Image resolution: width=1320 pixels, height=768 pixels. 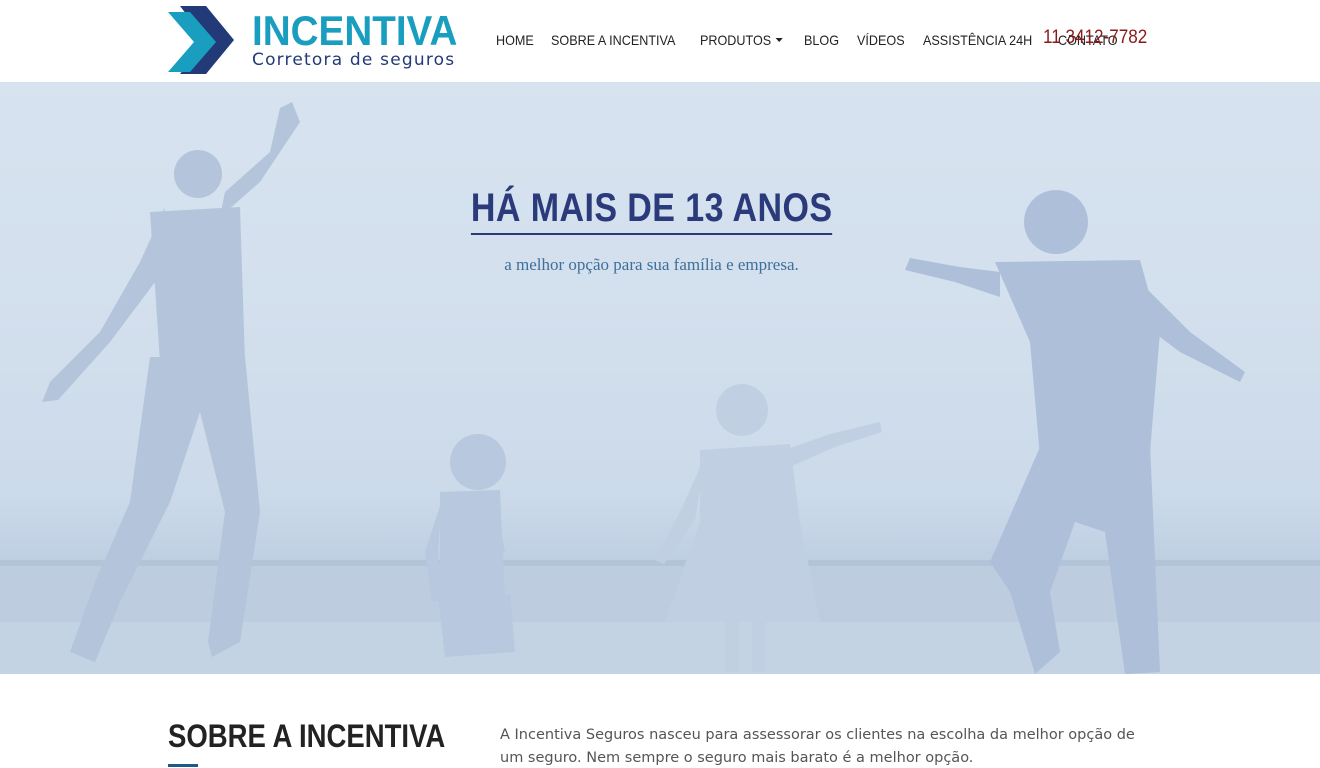 I want to click on nav-item-label: VÍDEOS, so click(x=881, y=40).